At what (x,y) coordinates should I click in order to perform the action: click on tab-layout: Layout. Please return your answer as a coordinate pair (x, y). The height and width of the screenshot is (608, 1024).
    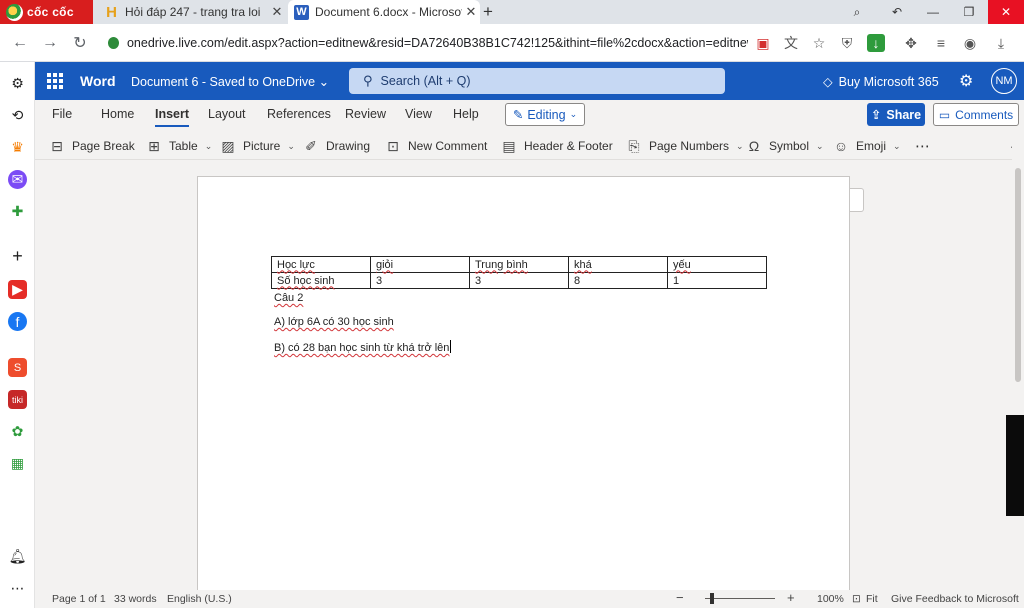
    Looking at the image, I should click on (227, 114).